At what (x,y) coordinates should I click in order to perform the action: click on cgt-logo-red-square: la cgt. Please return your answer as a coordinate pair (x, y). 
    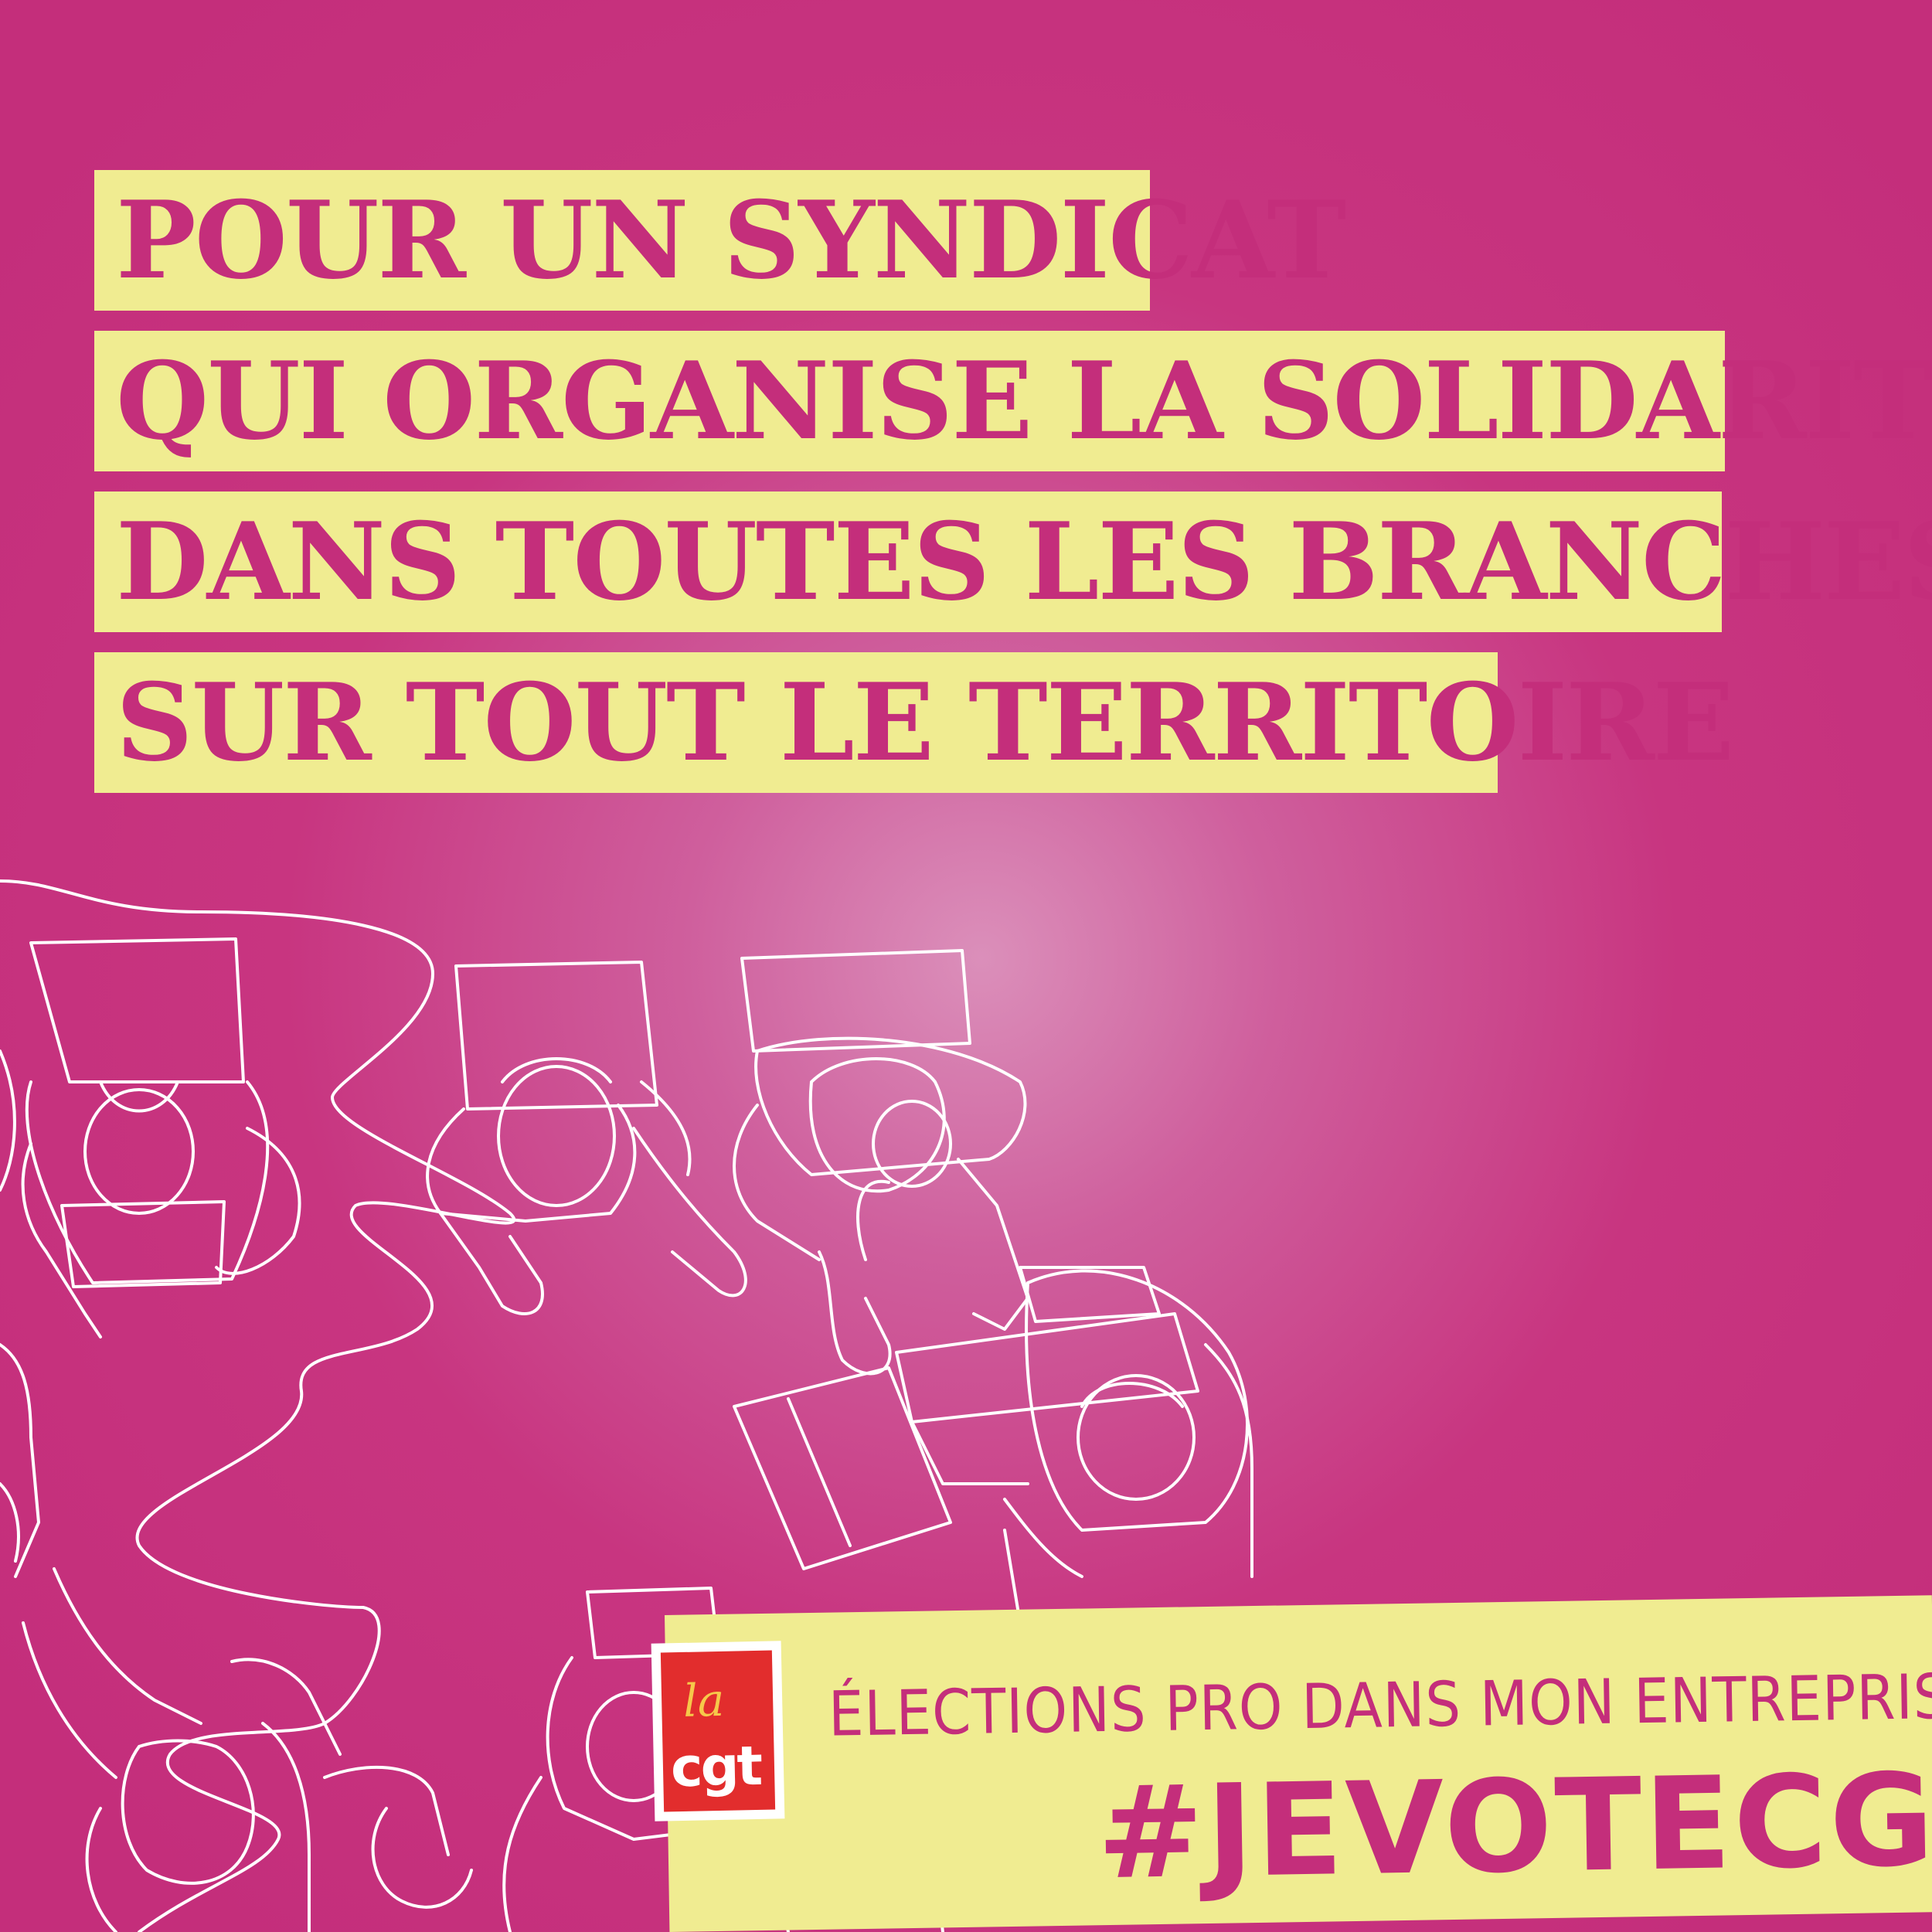
    Looking at the image, I should click on (718, 1731).